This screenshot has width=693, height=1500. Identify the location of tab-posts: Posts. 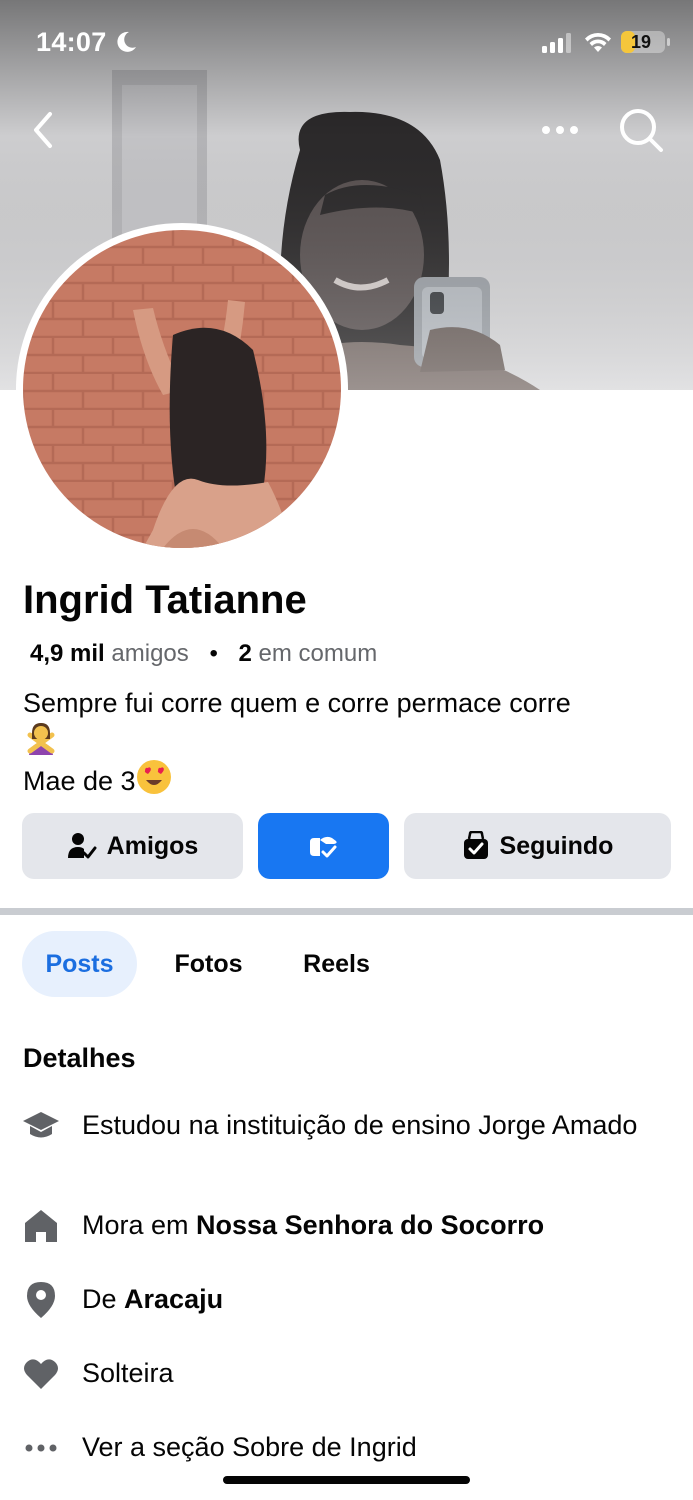
(79, 964).